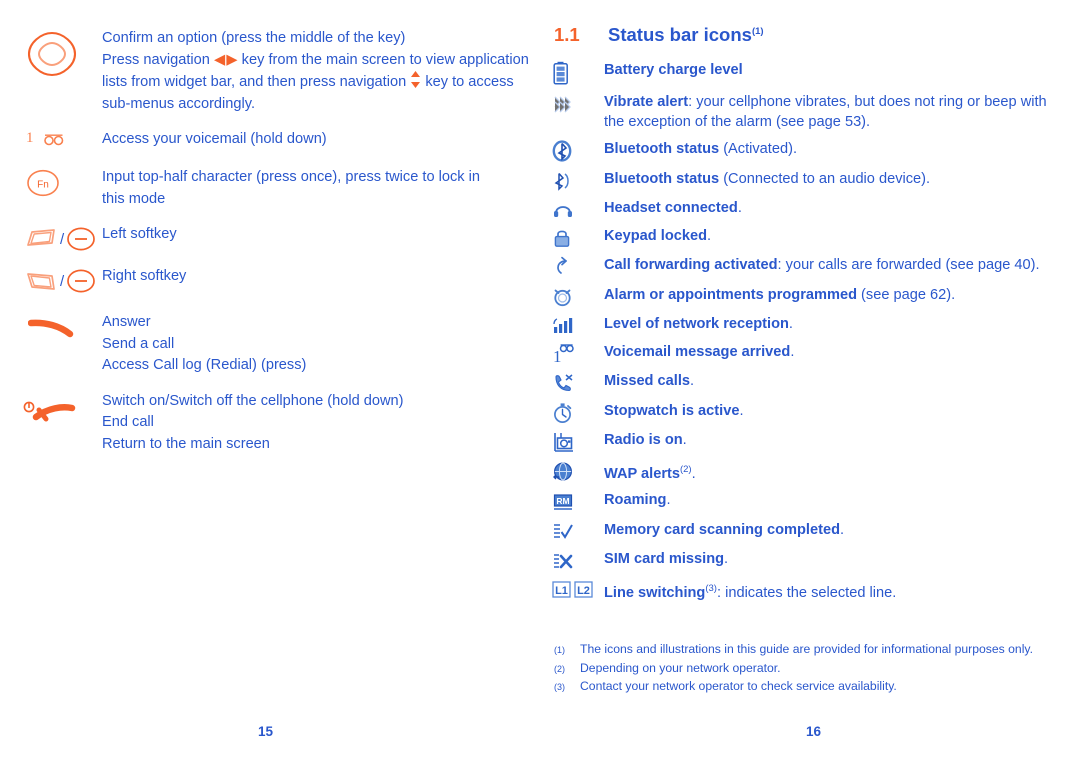 This screenshot has height=767, width=1080. I want to click on status-label: Battery charge level, so click(673, 70).